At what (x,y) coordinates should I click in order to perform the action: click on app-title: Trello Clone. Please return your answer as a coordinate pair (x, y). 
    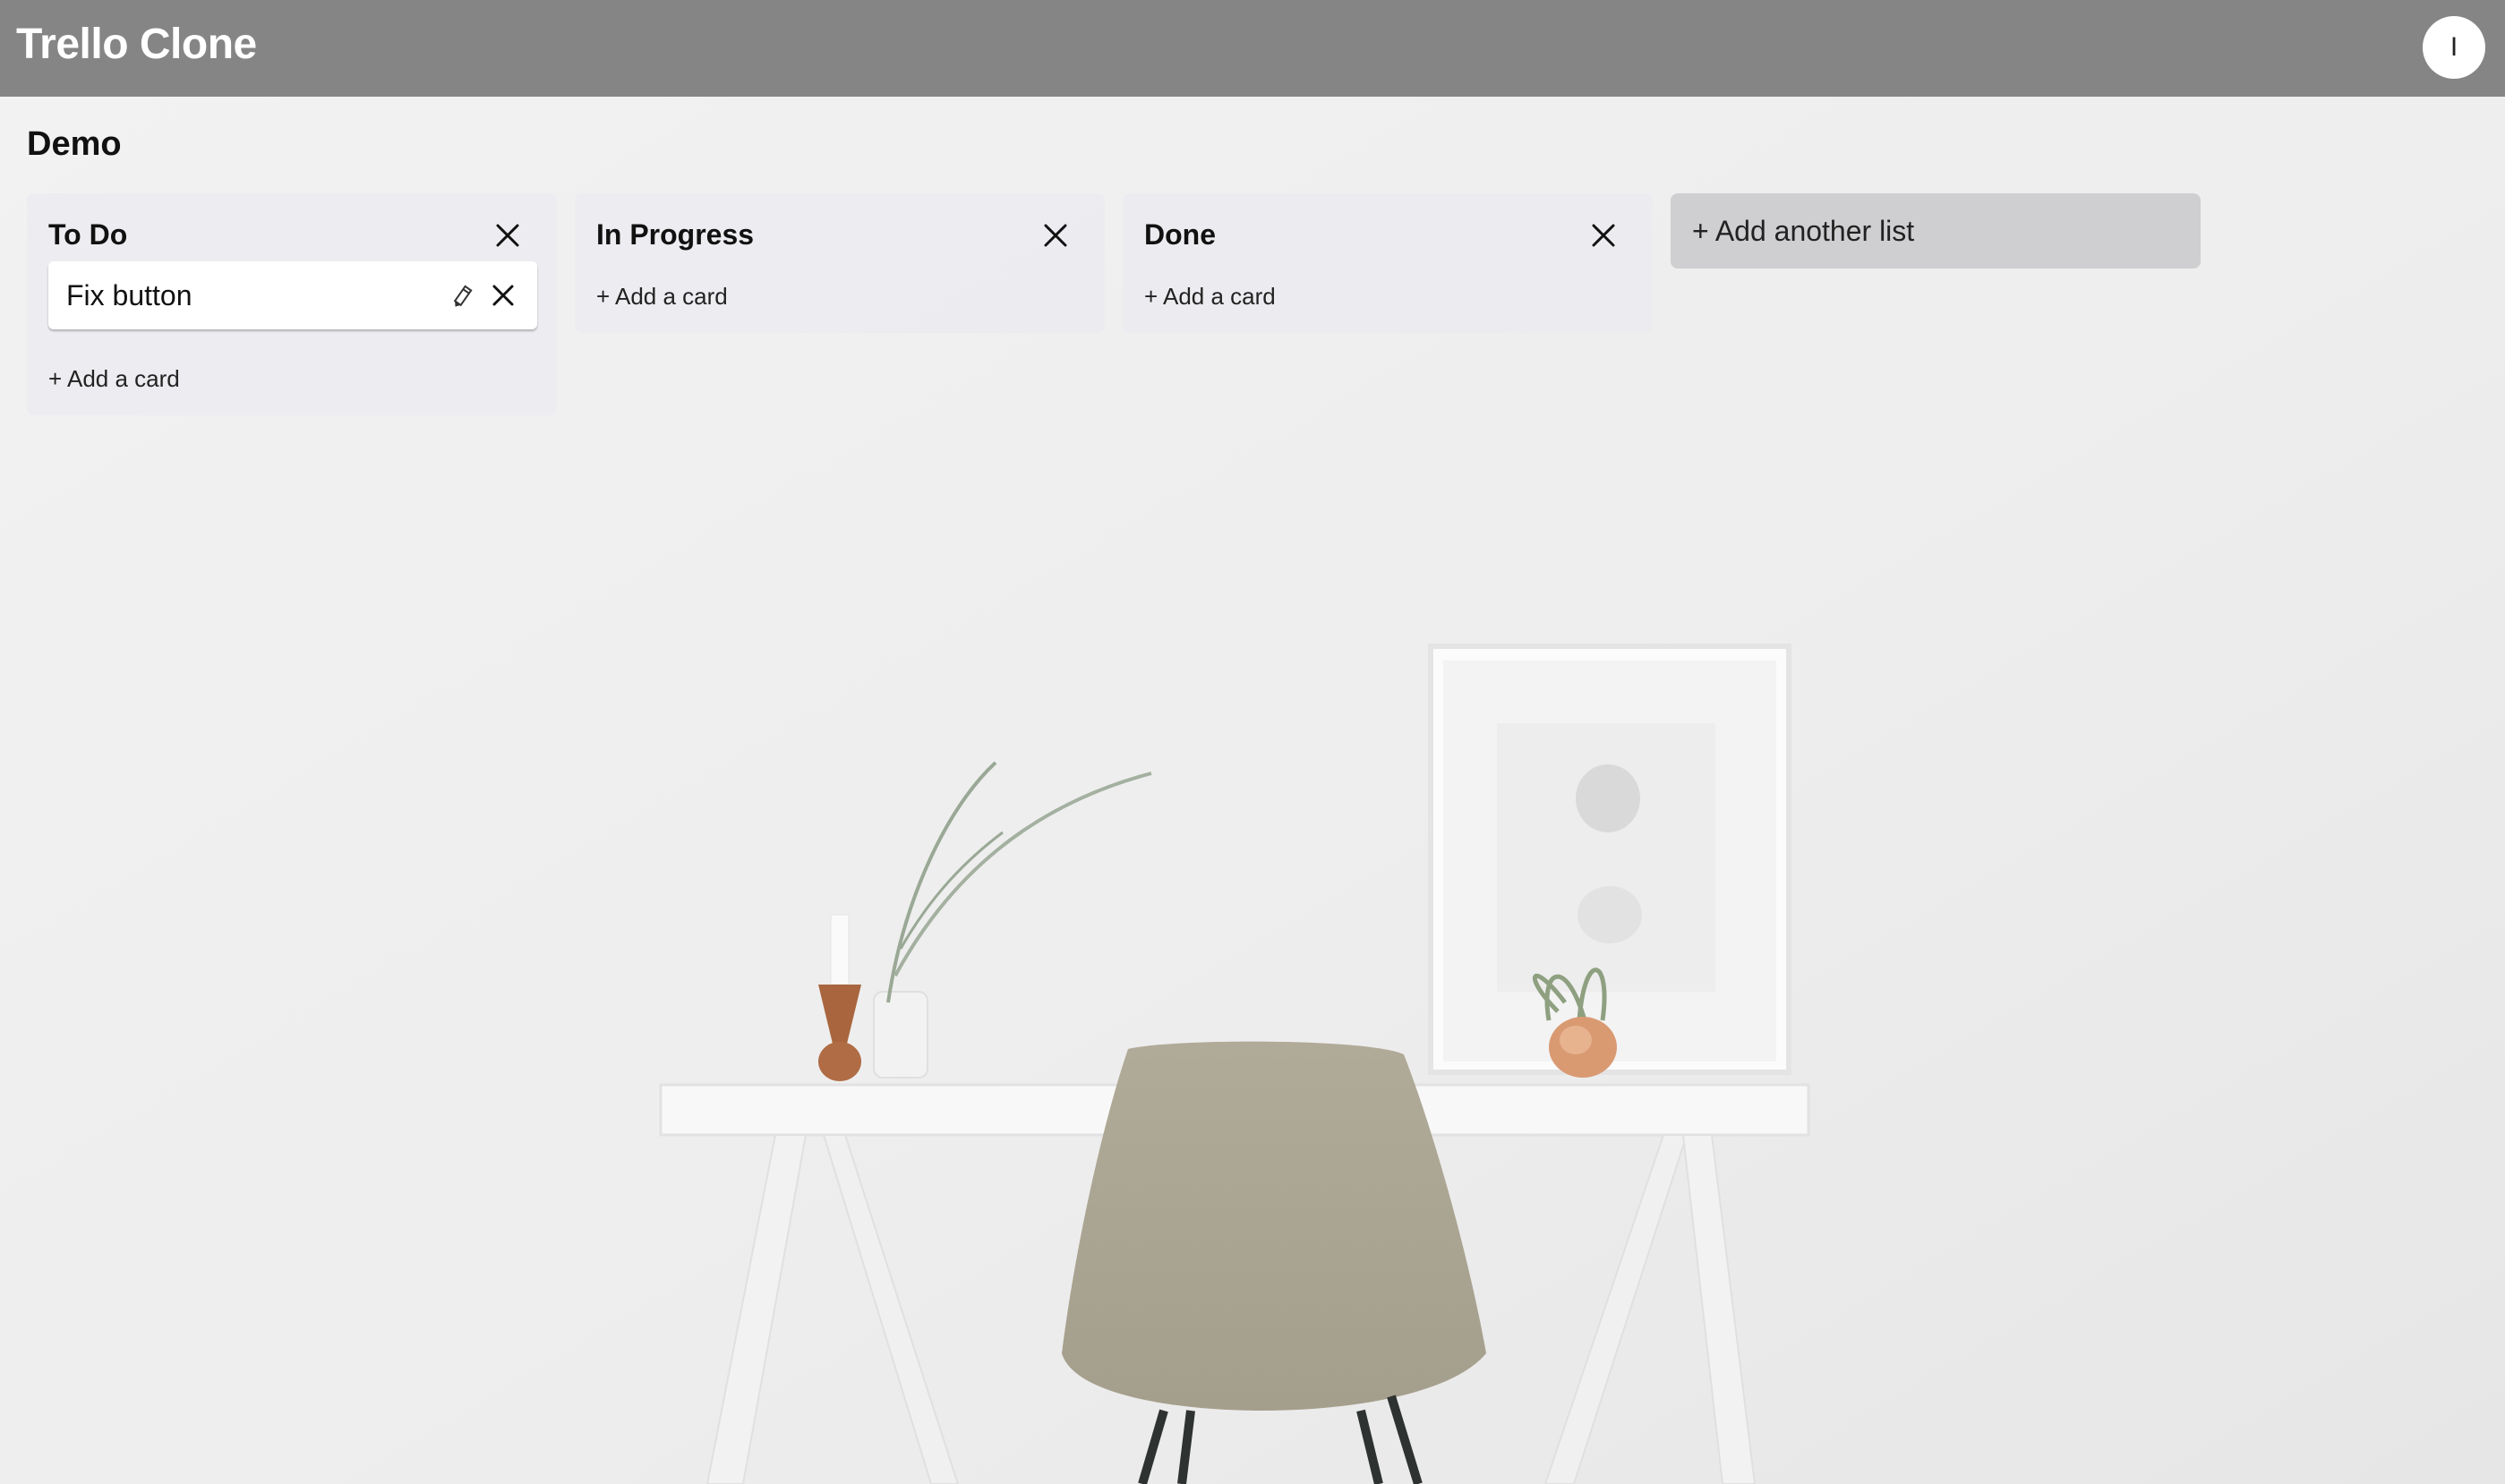
    Looking at the image, I should click on (136, 44).